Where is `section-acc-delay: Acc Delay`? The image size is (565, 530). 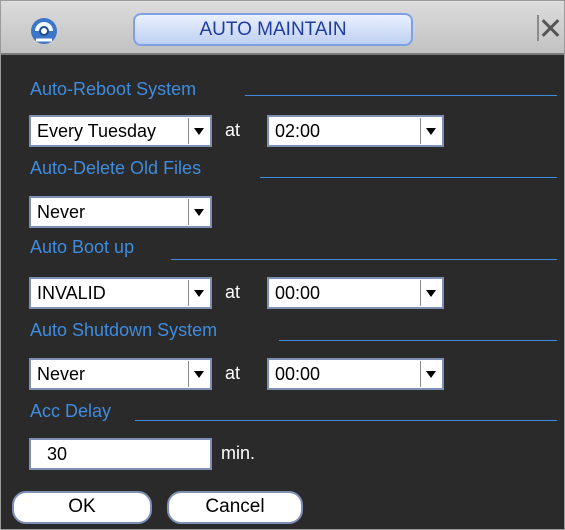 section-acc-delay: Acc Delay is located at coordinates (71, 411).